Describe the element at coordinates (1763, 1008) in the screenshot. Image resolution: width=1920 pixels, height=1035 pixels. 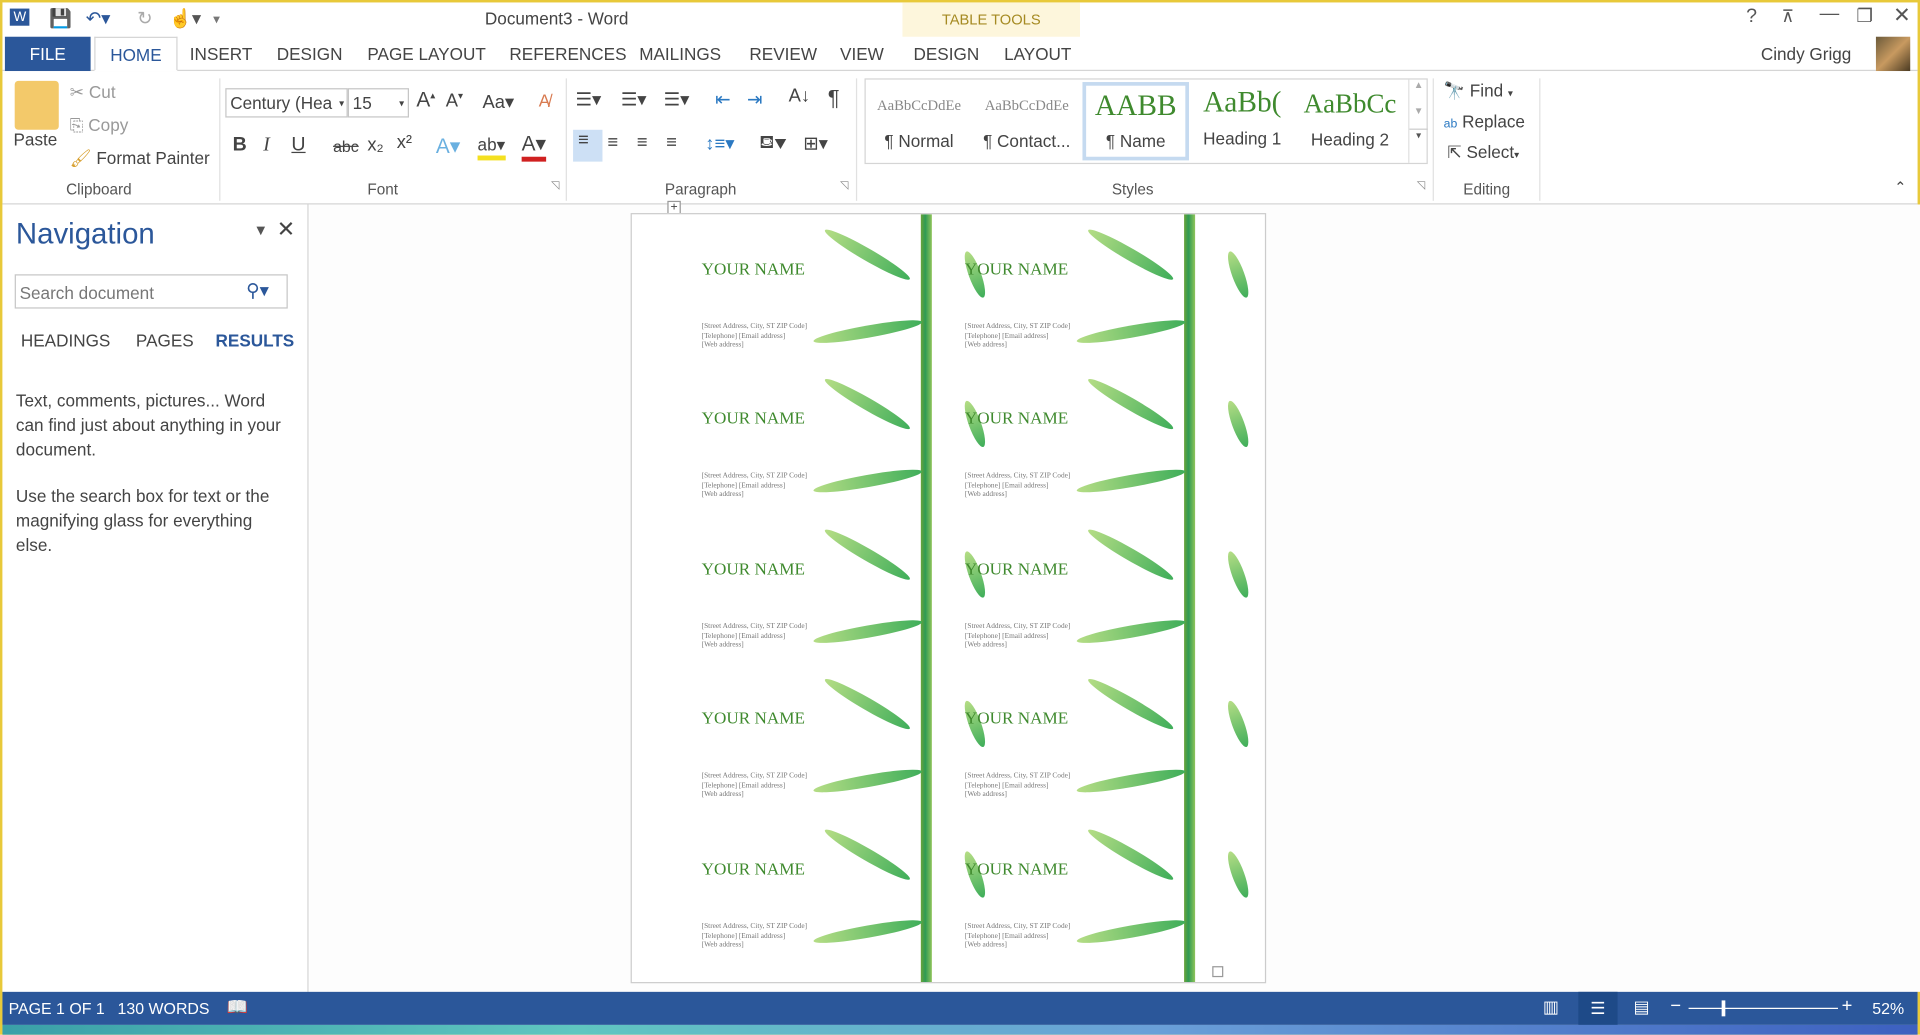
I see `zoom-slider` at that location.